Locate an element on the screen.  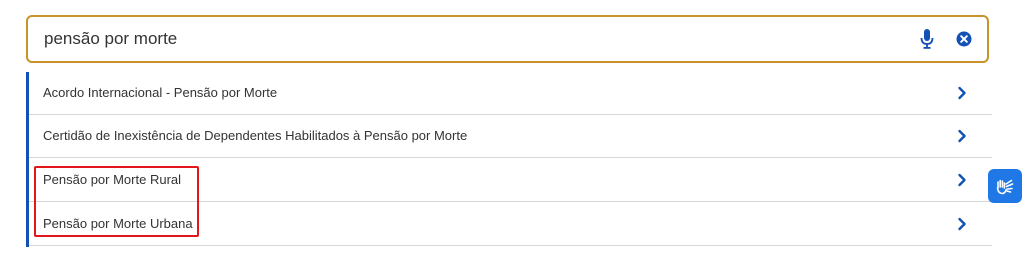
result-label: Acordo Internacional - Pensão por Morte is located at coordinates (160, 92).